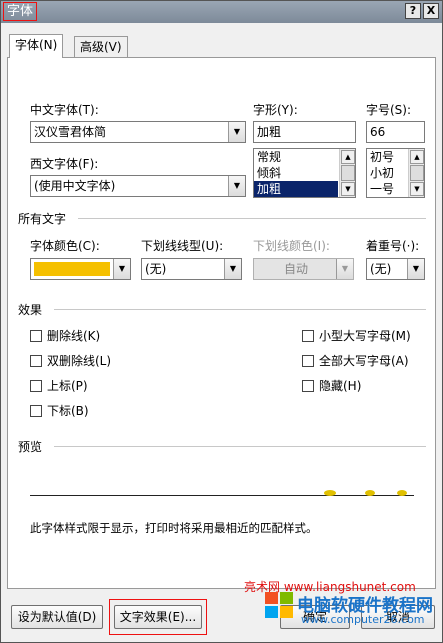 The width and height of the screenshot is (443, 643). Describe the element at coordinates (296, 189) in the screenshot. I see `list-item-selected: 加粗` at that location.